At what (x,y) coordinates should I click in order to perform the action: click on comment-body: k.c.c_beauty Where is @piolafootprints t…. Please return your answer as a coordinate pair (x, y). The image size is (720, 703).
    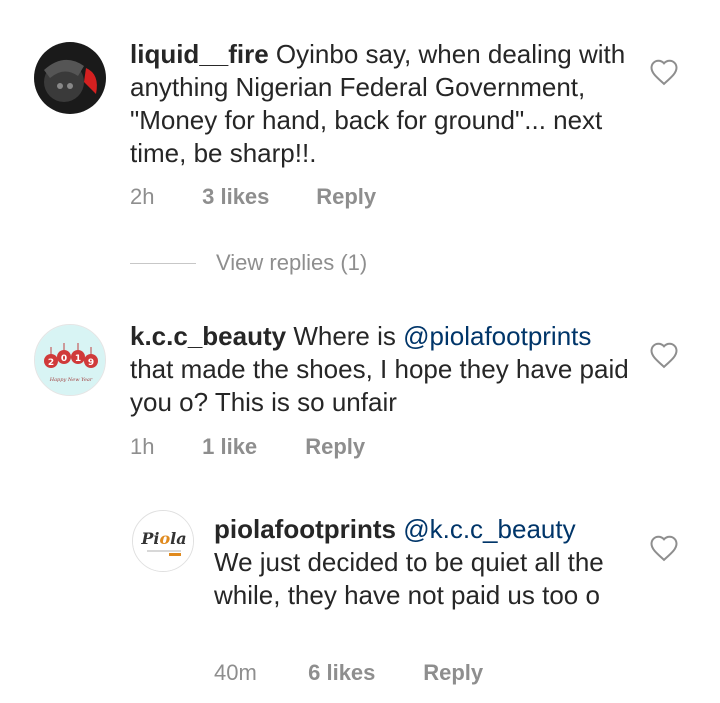
    Looking at the image, I should click on (380, 369).